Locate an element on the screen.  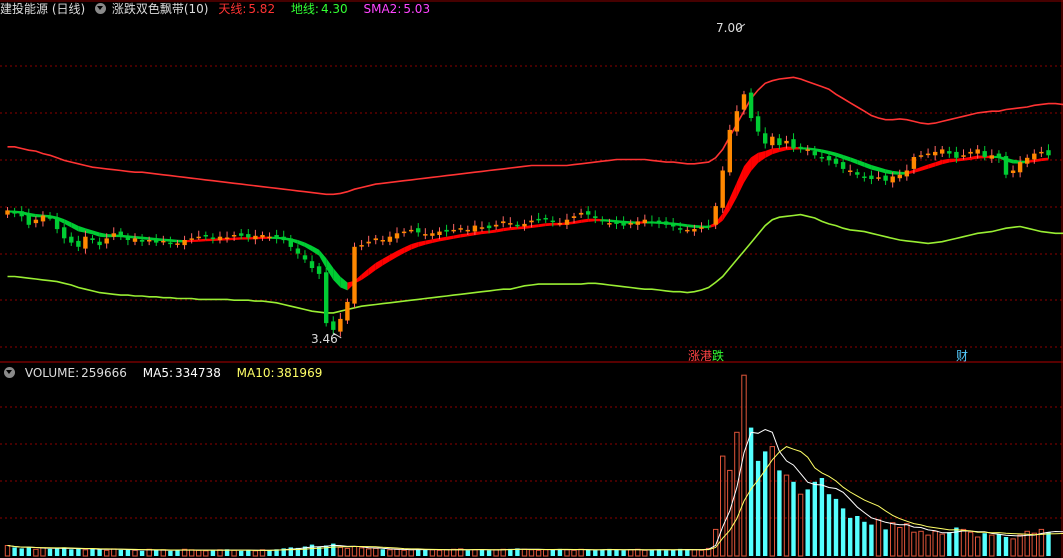
collapse-toggle-icon is located at coordinates (101, 8).